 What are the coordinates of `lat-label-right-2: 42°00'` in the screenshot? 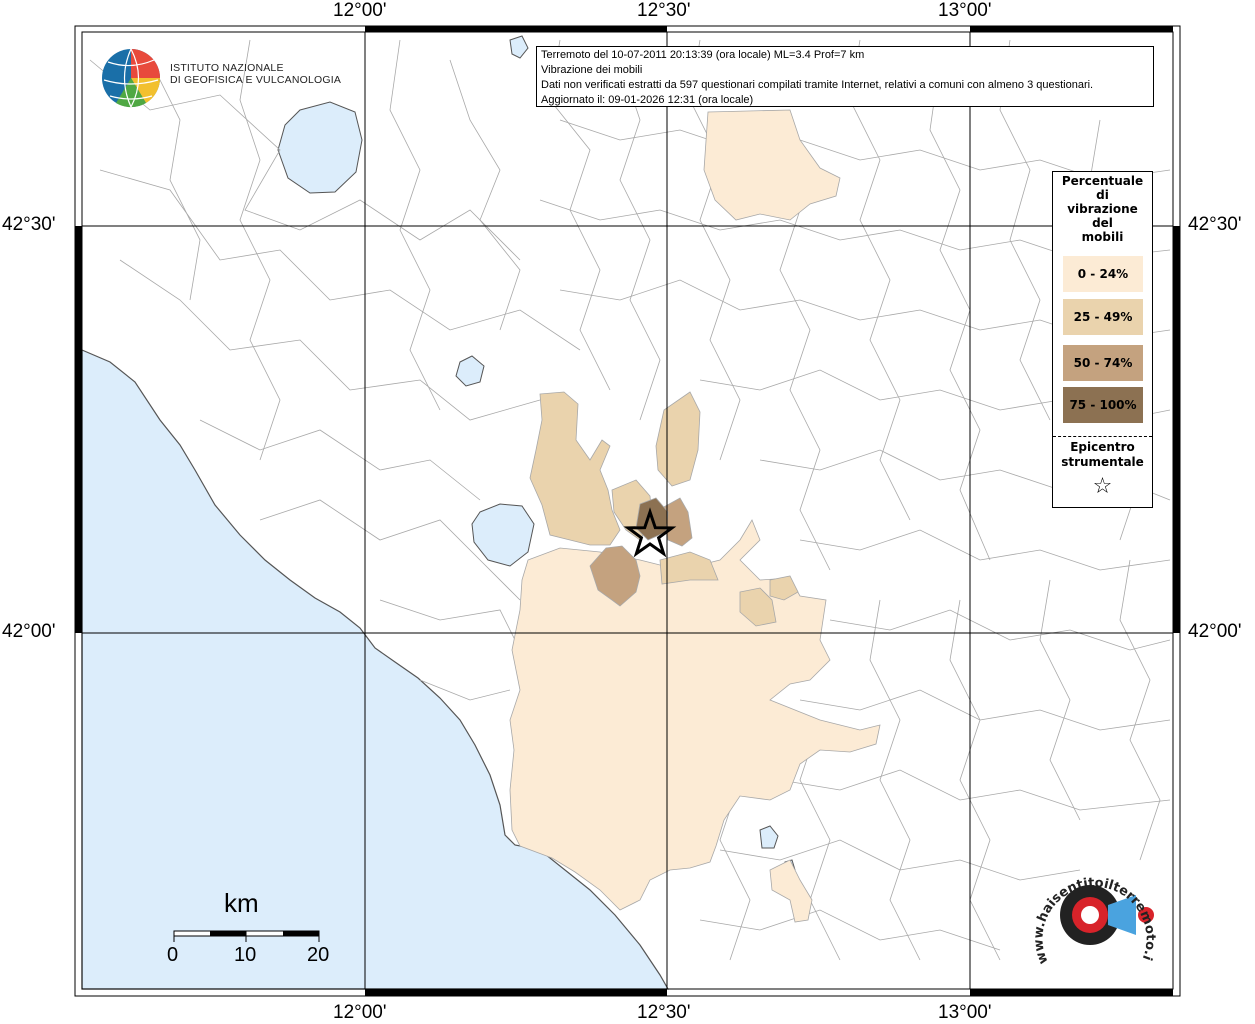 It's located at (1215, 631).